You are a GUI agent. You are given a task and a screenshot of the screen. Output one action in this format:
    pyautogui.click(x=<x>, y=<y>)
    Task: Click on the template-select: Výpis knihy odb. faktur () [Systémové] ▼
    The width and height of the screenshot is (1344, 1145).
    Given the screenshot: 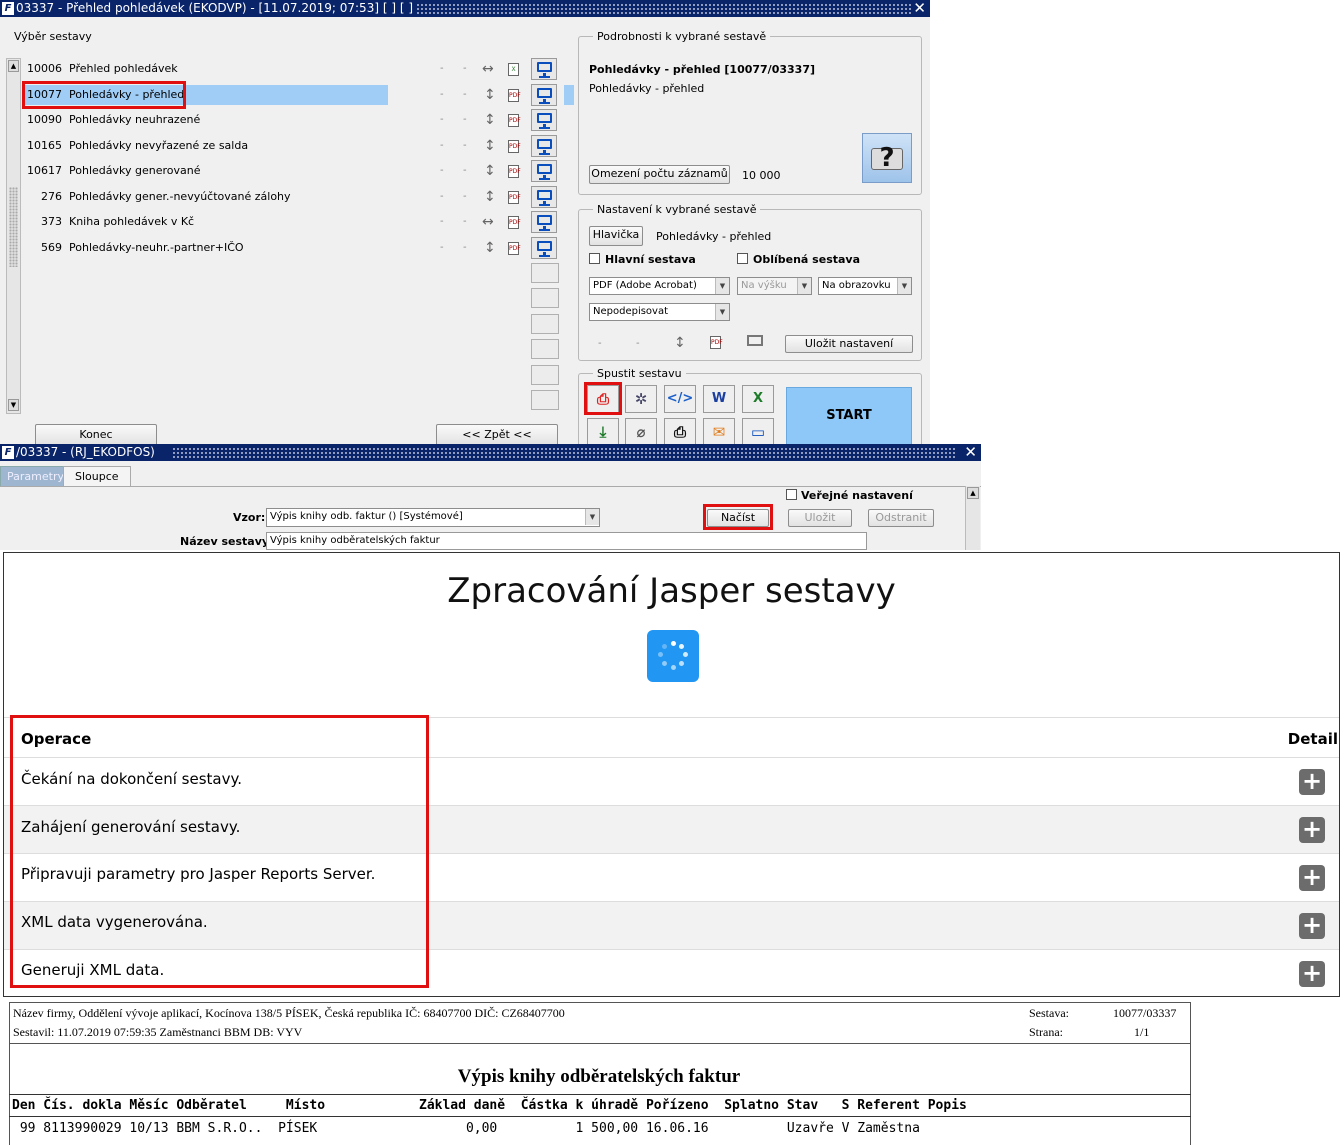 What is the action you would take?
    pyautogui.click(x=433, y=517)
    